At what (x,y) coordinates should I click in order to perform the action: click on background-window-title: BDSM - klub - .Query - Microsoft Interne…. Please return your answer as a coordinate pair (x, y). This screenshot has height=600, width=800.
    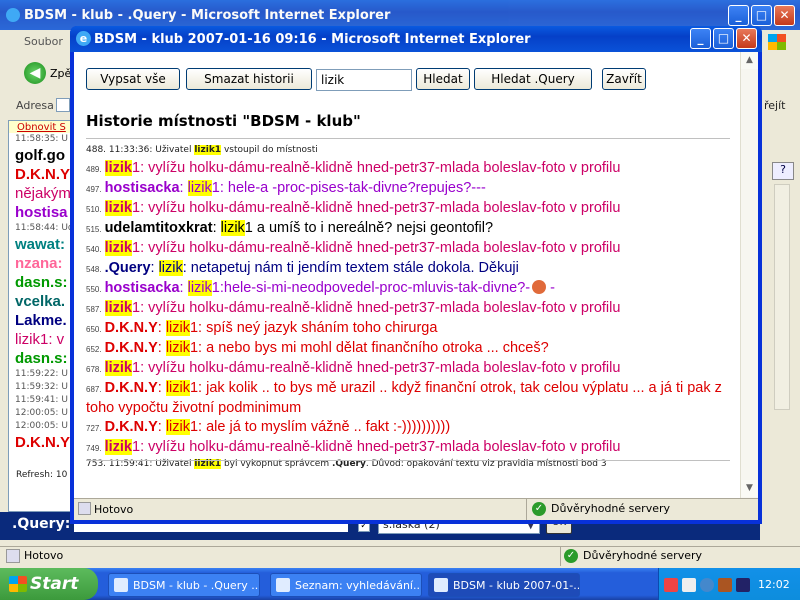
    Looking at the image, I should click on (207, 15).